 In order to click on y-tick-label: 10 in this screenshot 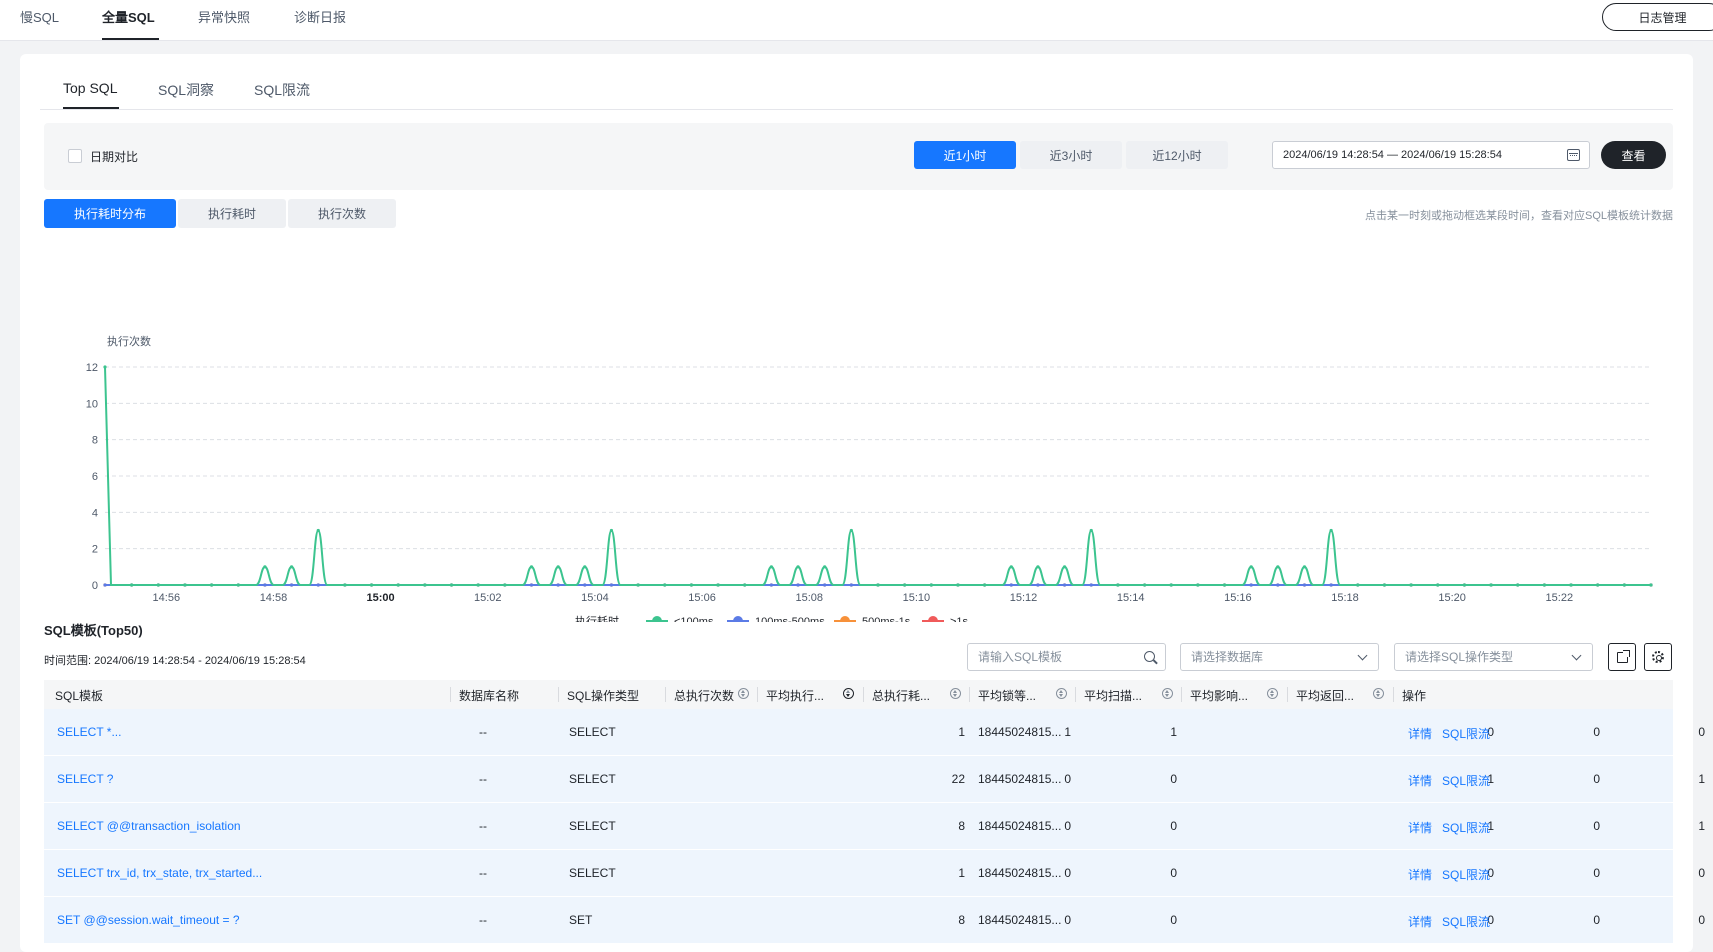, I will do `click(92, 404)`.